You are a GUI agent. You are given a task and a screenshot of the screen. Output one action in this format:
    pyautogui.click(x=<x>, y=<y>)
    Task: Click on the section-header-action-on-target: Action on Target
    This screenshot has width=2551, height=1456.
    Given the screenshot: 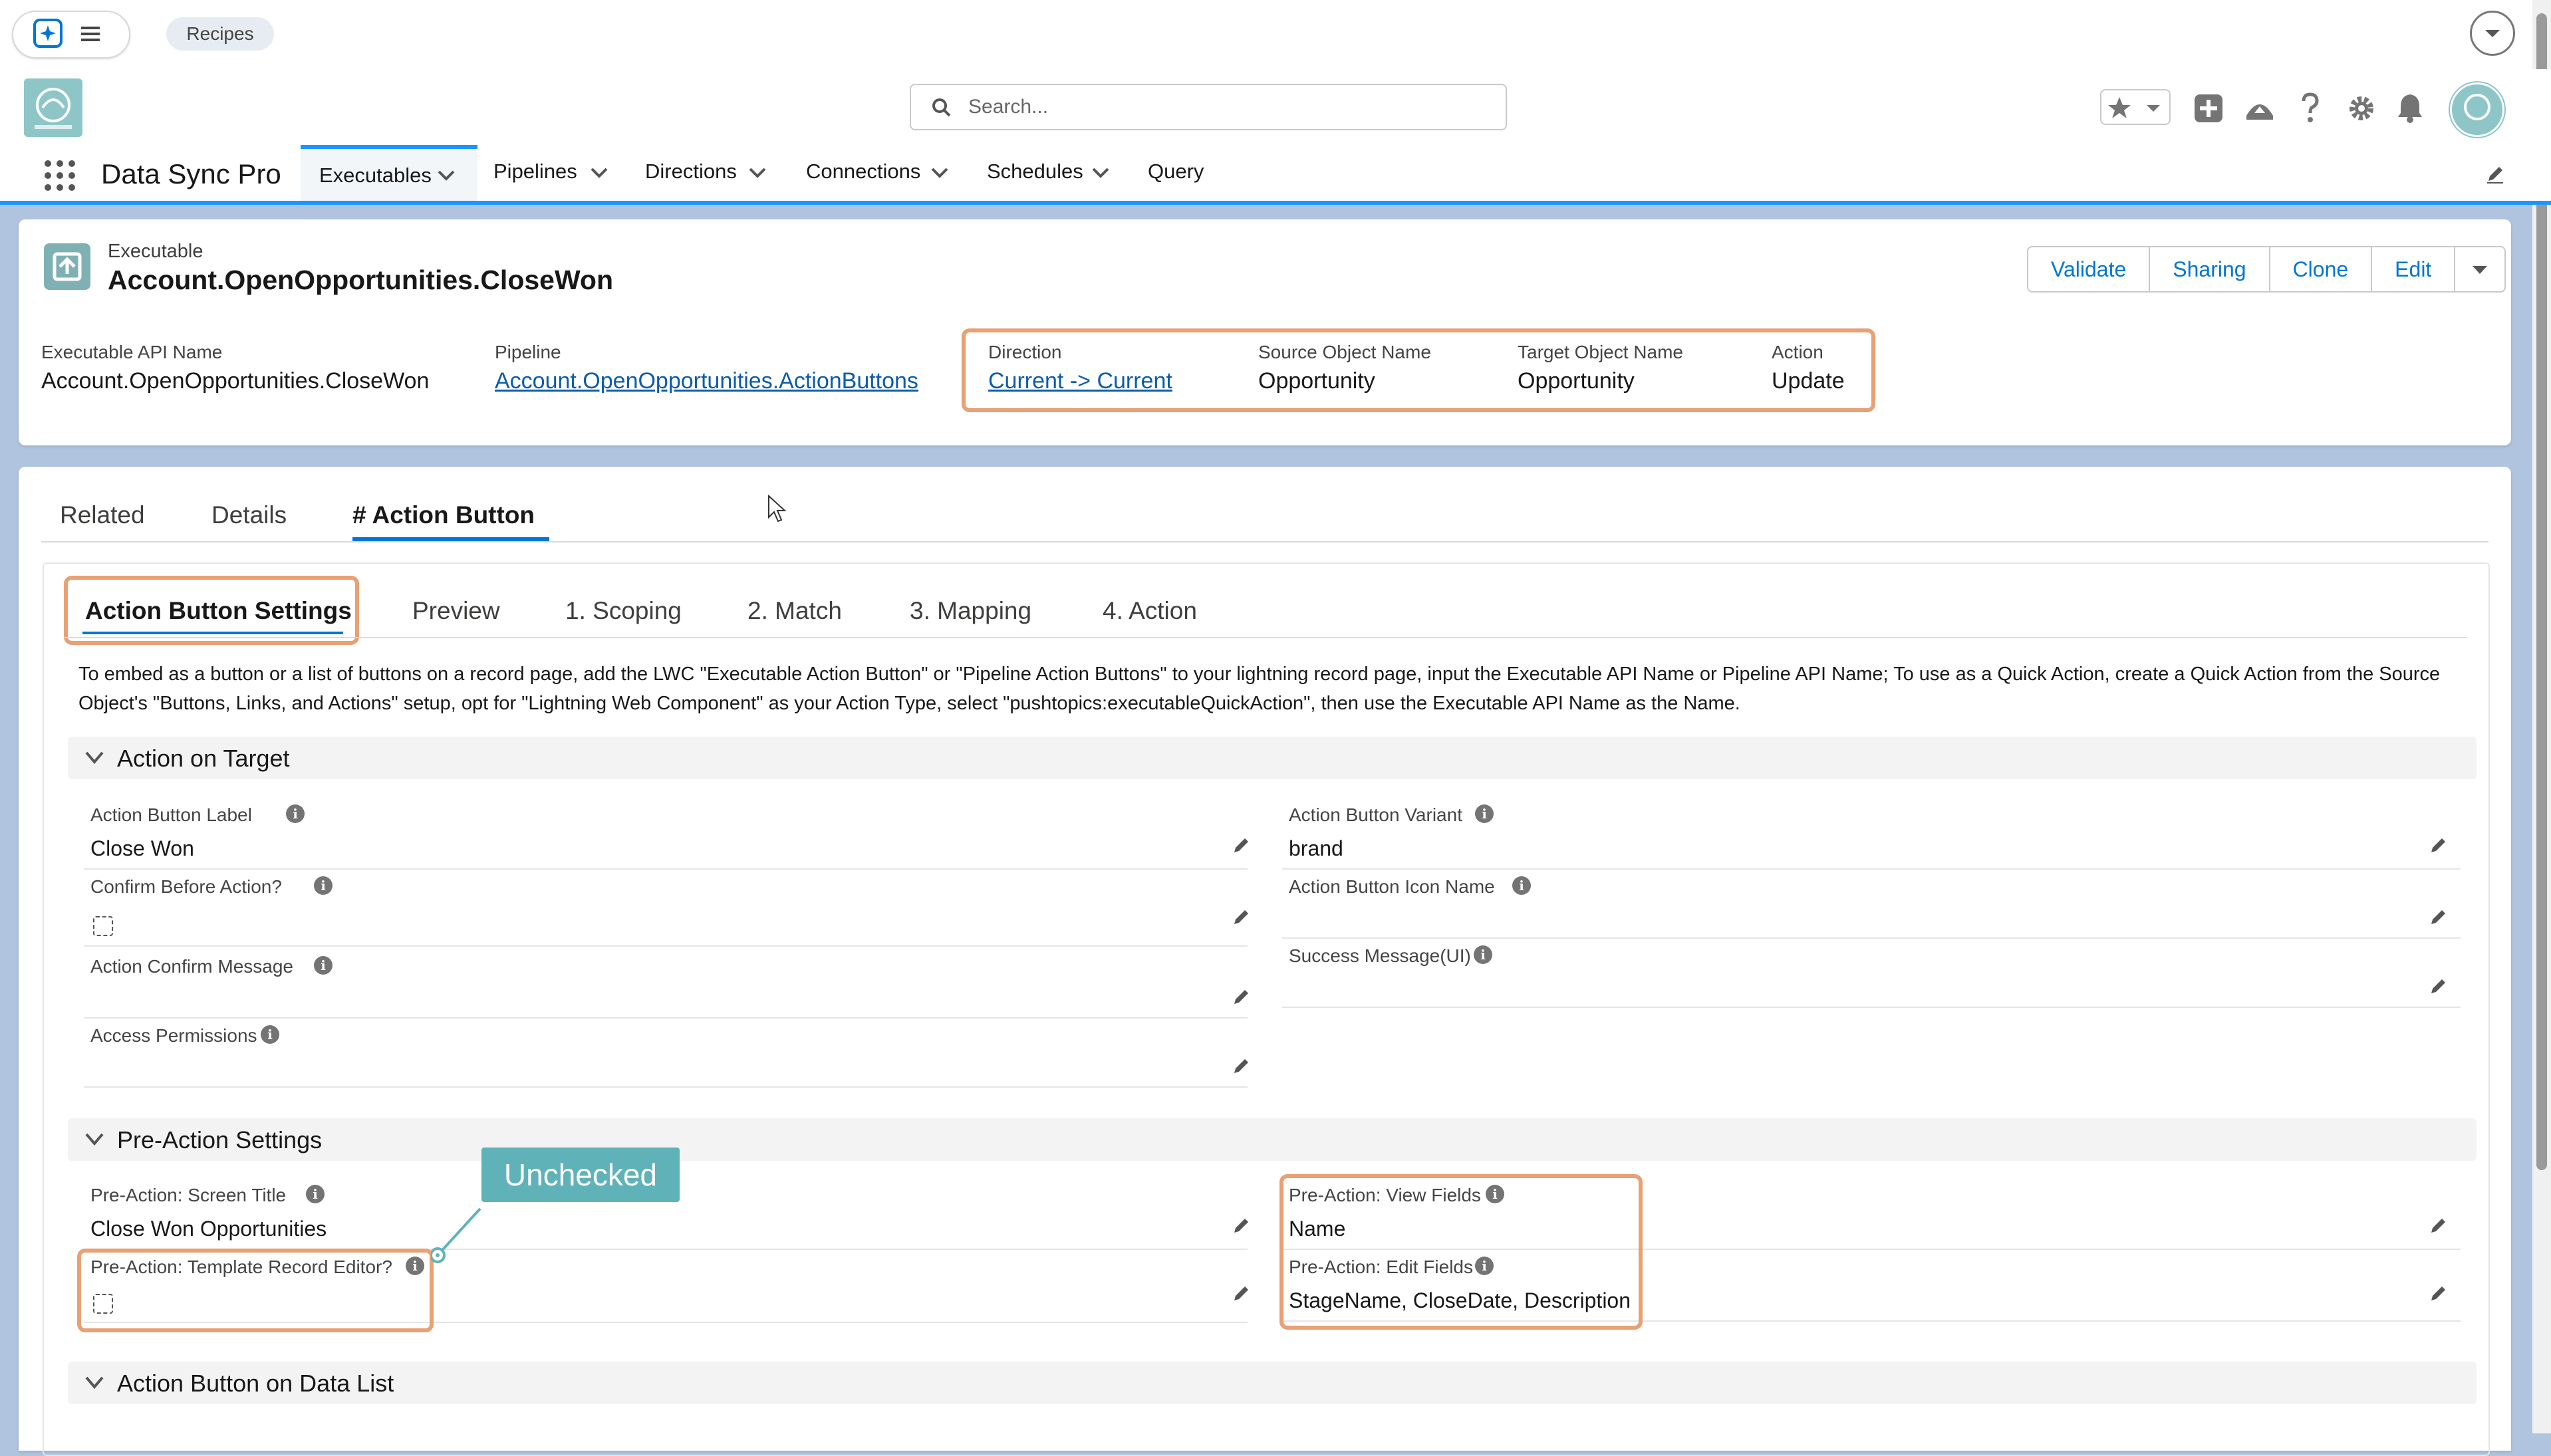 What is the action you would take?
    pyautogui.click(x=1272, y=758)
    